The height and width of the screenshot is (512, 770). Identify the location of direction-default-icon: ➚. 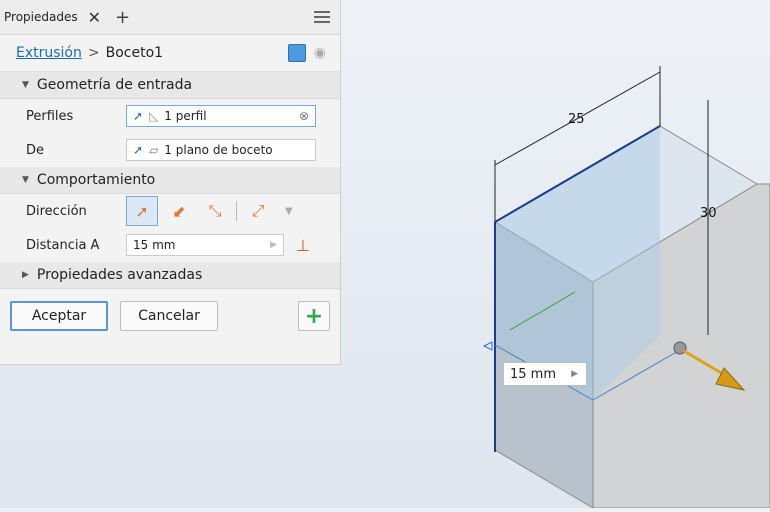
(142, 211).